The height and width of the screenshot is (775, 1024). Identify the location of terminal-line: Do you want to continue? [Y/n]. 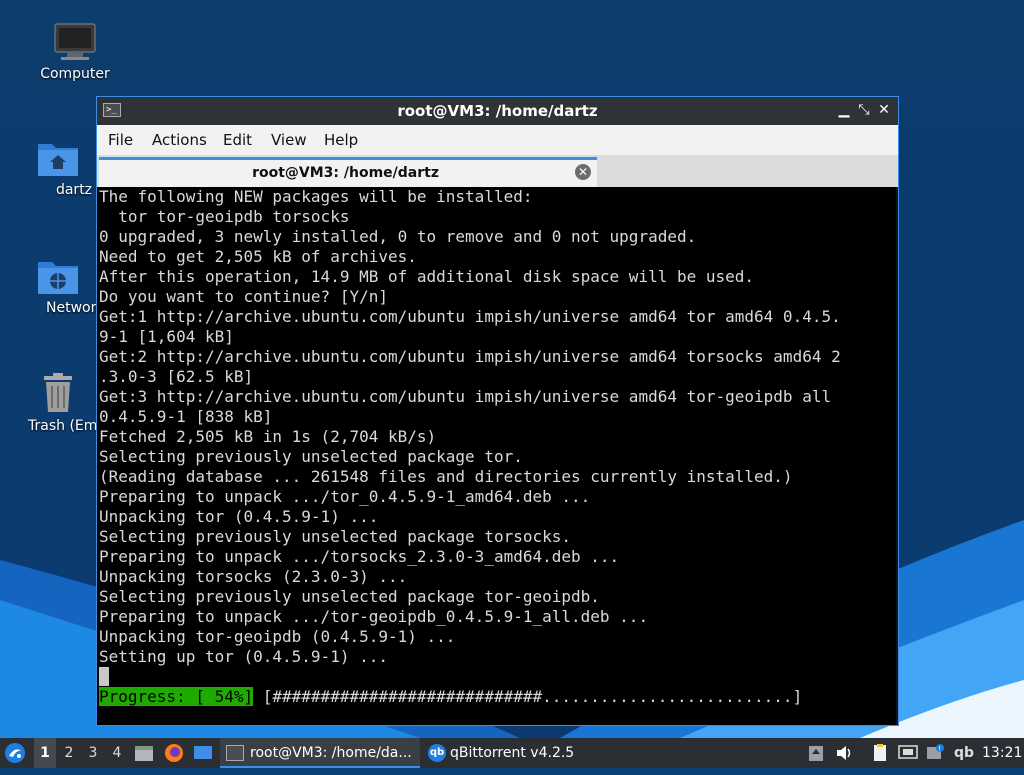
(243, 296).